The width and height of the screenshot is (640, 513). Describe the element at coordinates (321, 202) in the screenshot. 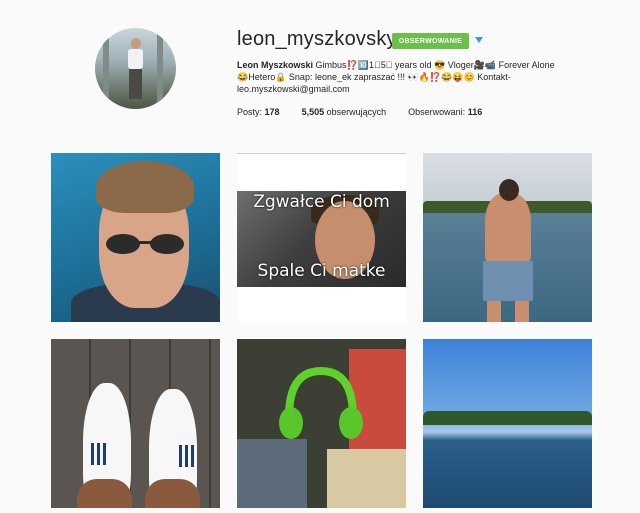

I see `meme-top-text: Zgwałce Ci dom` at that location.